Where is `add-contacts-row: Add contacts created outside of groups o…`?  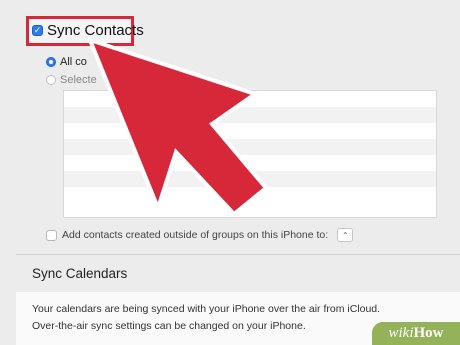
add-contacts-row: Add contacts created outside of groups o… is located at coordinates (200, 235).